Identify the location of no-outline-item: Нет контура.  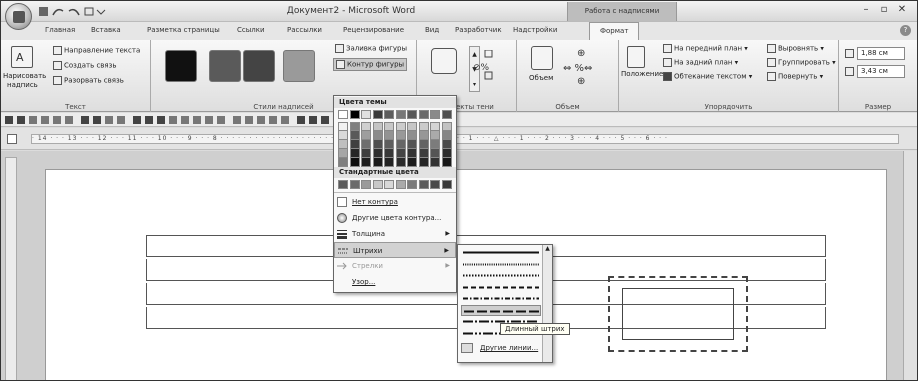
(395, 202).